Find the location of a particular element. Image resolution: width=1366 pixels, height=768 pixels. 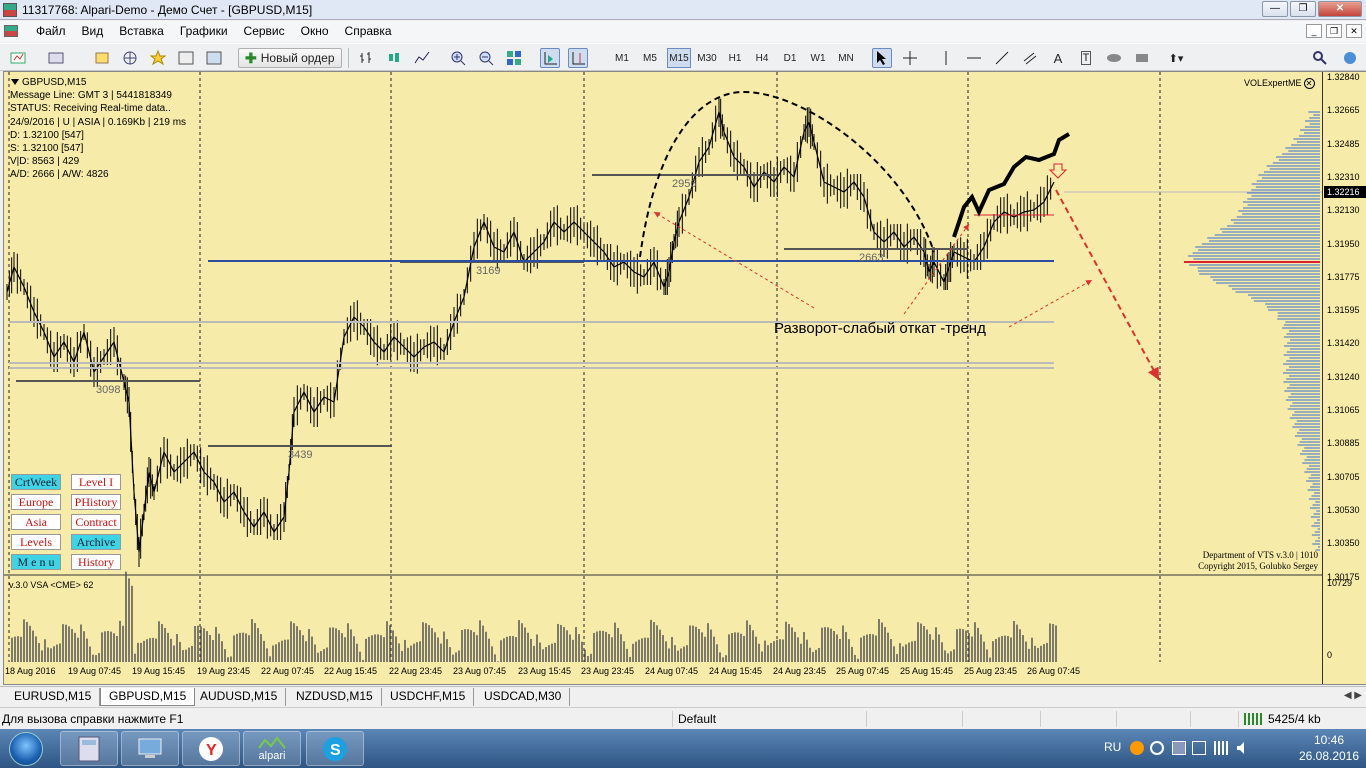

mdi-minimize-button: _ is located at coordinates (1314, 31).